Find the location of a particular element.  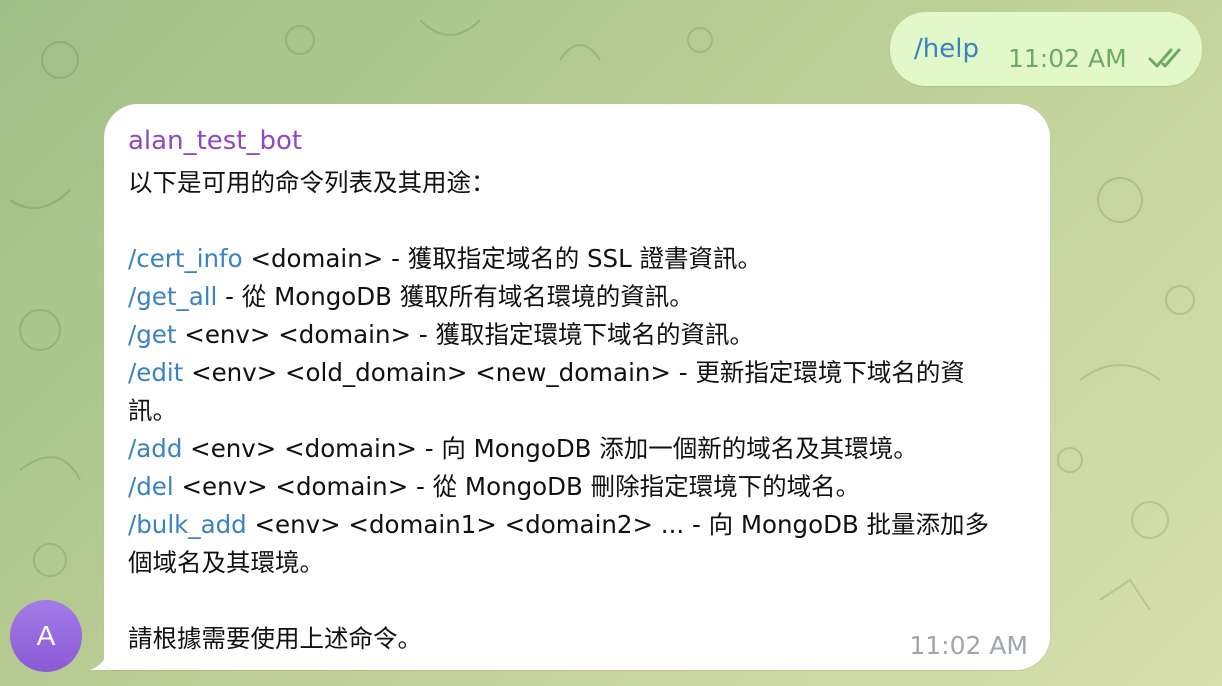

avatar-letter: A is located at coordinates (46, 635).